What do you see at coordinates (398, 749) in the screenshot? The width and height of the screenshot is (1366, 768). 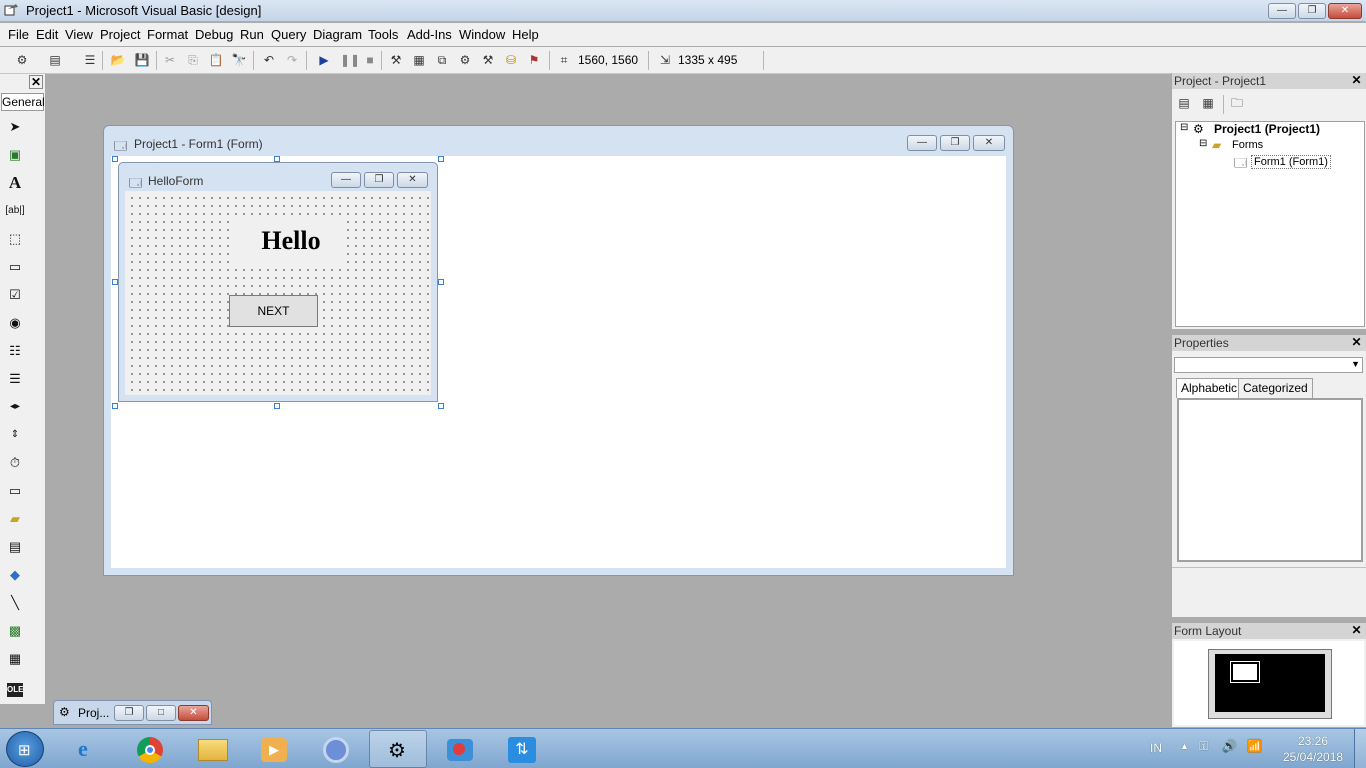 I see `taskbar-visual-basic: ⚙` at bounding box center [398, 749].